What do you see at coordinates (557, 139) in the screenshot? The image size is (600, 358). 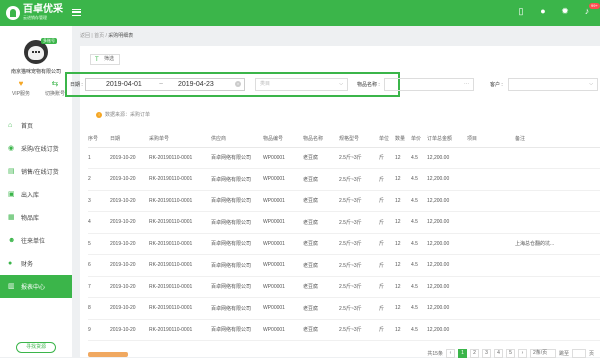 I see `column-header: 备注` at bounding box center [557, 139].